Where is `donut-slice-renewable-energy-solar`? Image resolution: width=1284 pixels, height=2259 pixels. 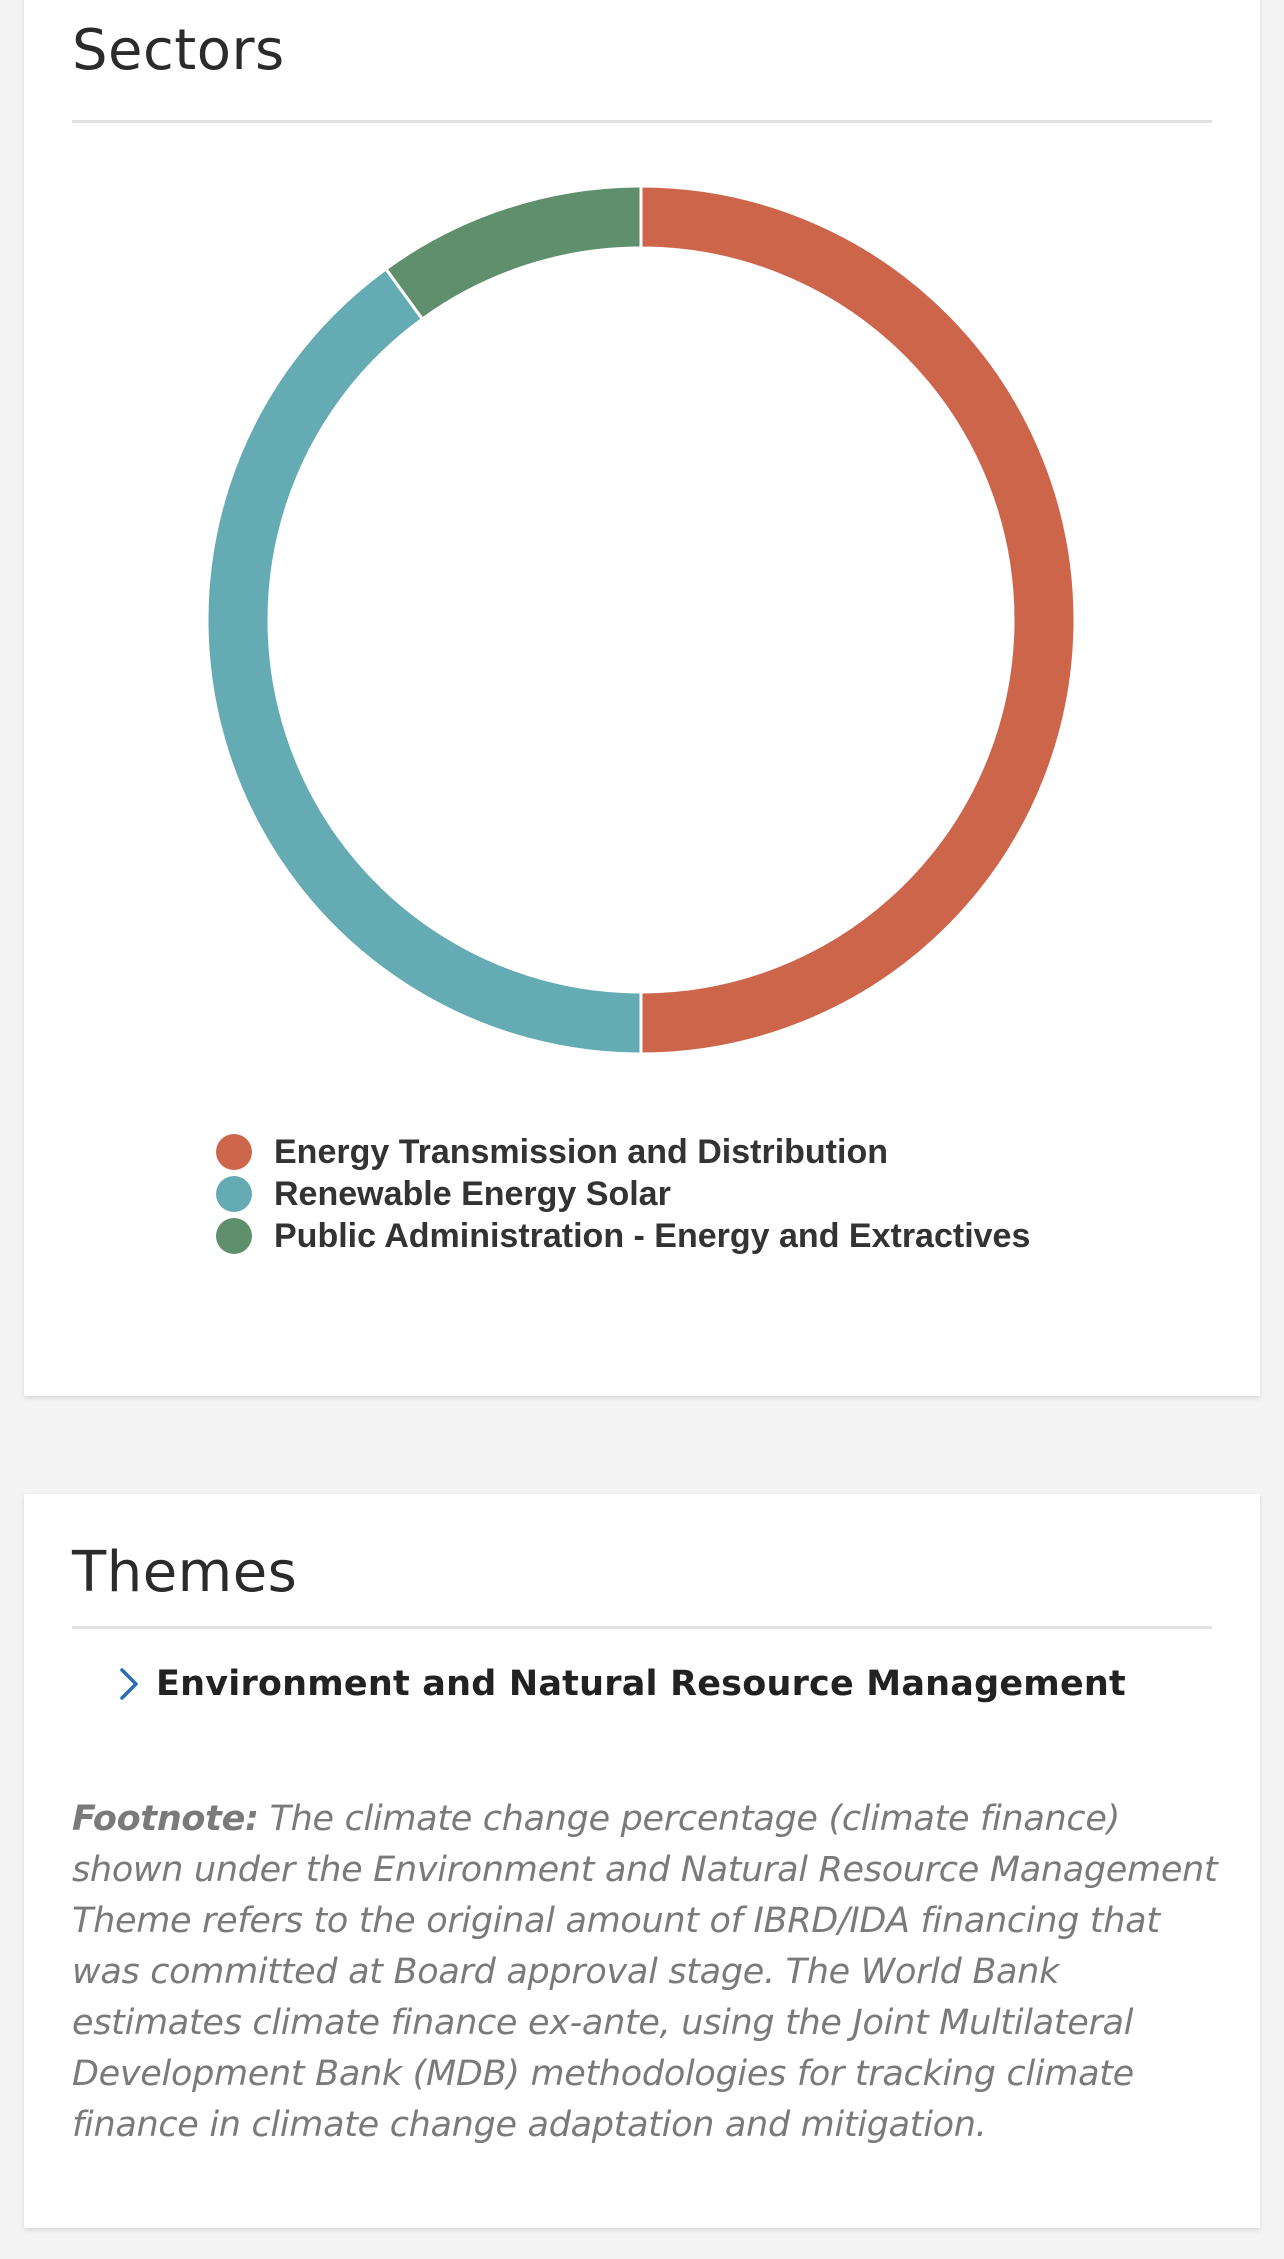
donut-slice-renewable-energy-solar is located at coordinates (424, 661).